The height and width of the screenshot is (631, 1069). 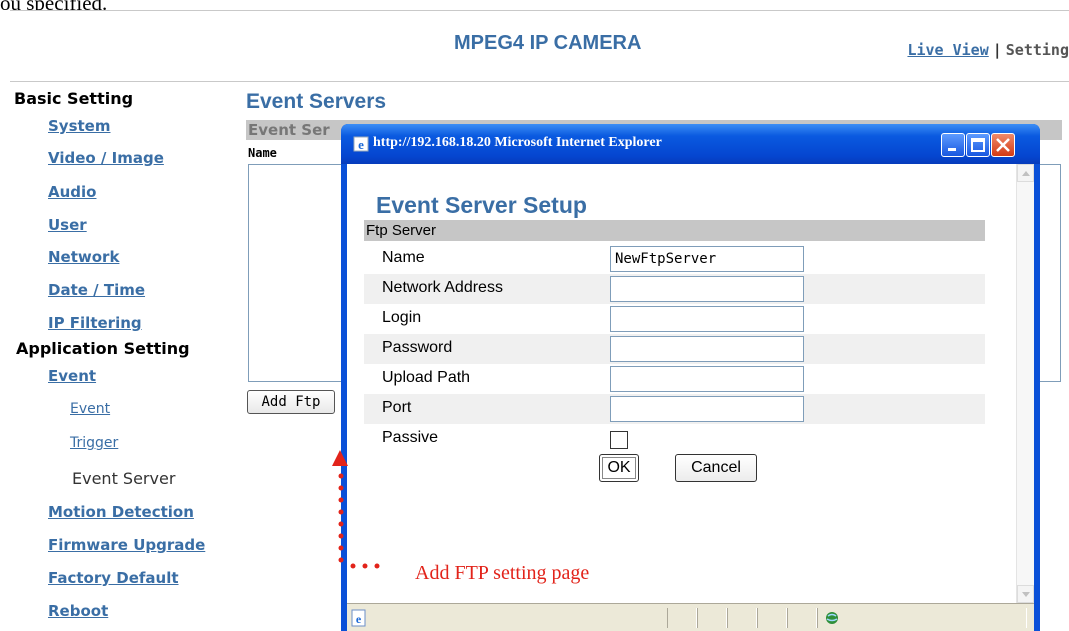 I want to click on sidebar-item-video-image: Video / Image, so click(x=106, y=158).